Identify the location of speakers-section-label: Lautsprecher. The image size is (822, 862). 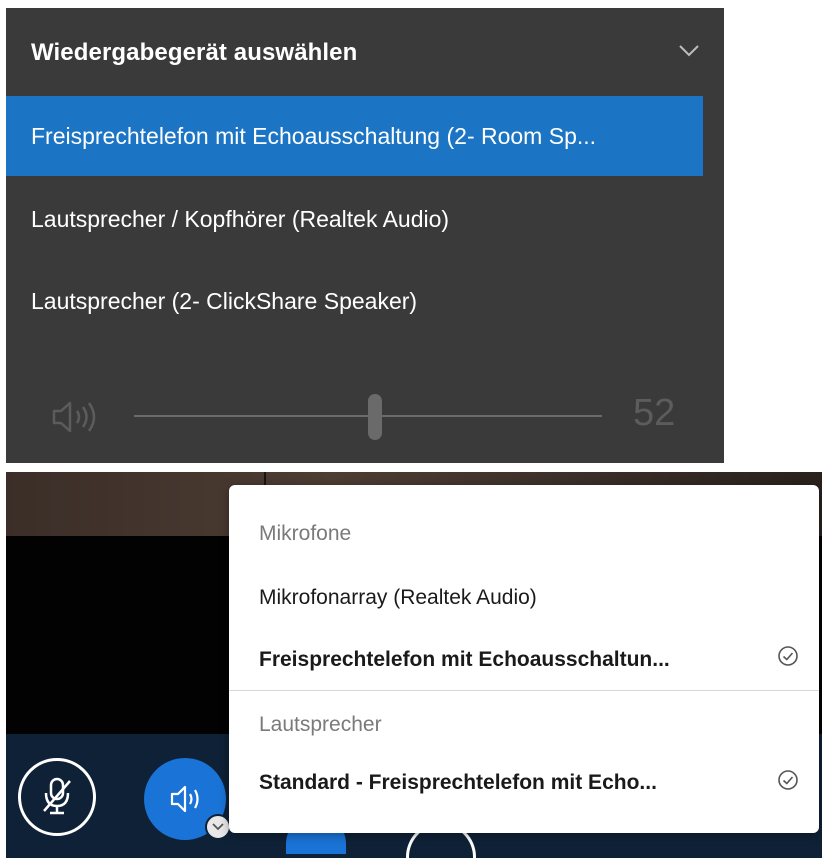
(320, 724).